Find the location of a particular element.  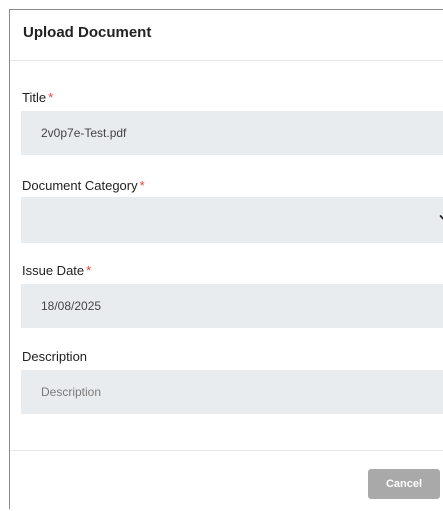

issue-date-input is located at coordinates (232, 306).